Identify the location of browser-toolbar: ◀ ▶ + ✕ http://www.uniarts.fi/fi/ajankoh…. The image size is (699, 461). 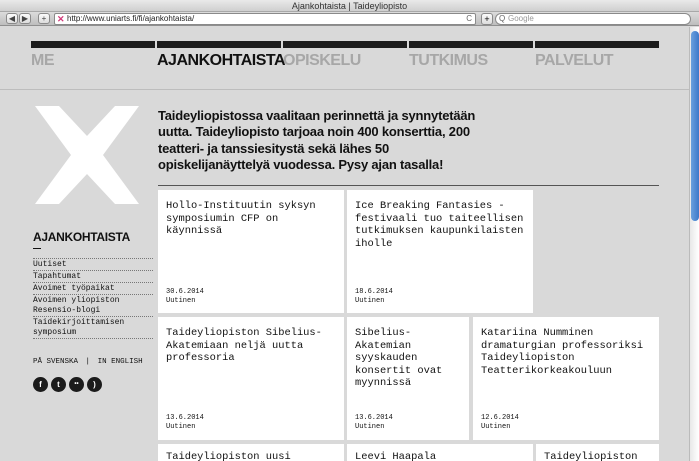
(349, 19).